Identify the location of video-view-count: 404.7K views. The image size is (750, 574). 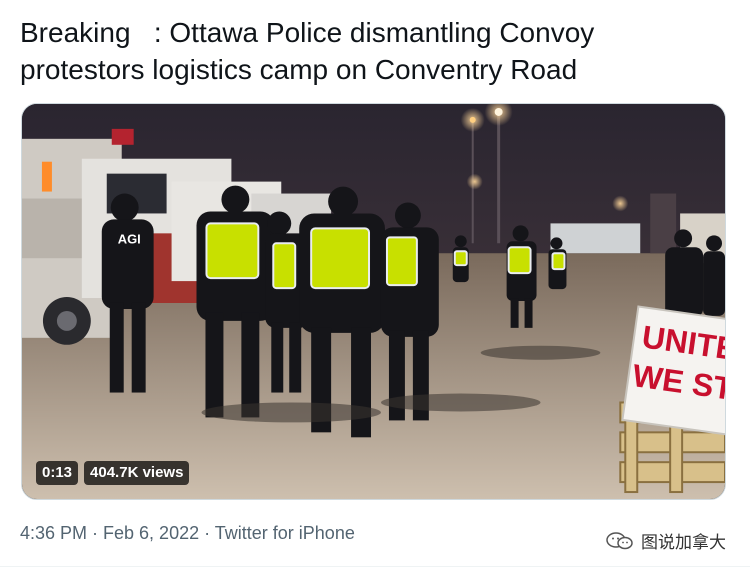
(137, 473).